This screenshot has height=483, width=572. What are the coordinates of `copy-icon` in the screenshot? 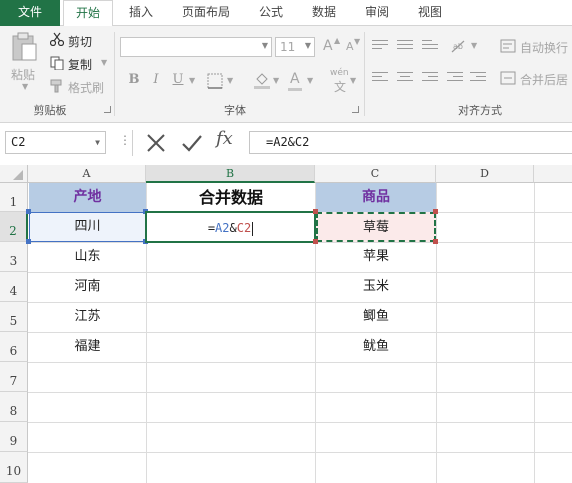 It's located at (57, 63).